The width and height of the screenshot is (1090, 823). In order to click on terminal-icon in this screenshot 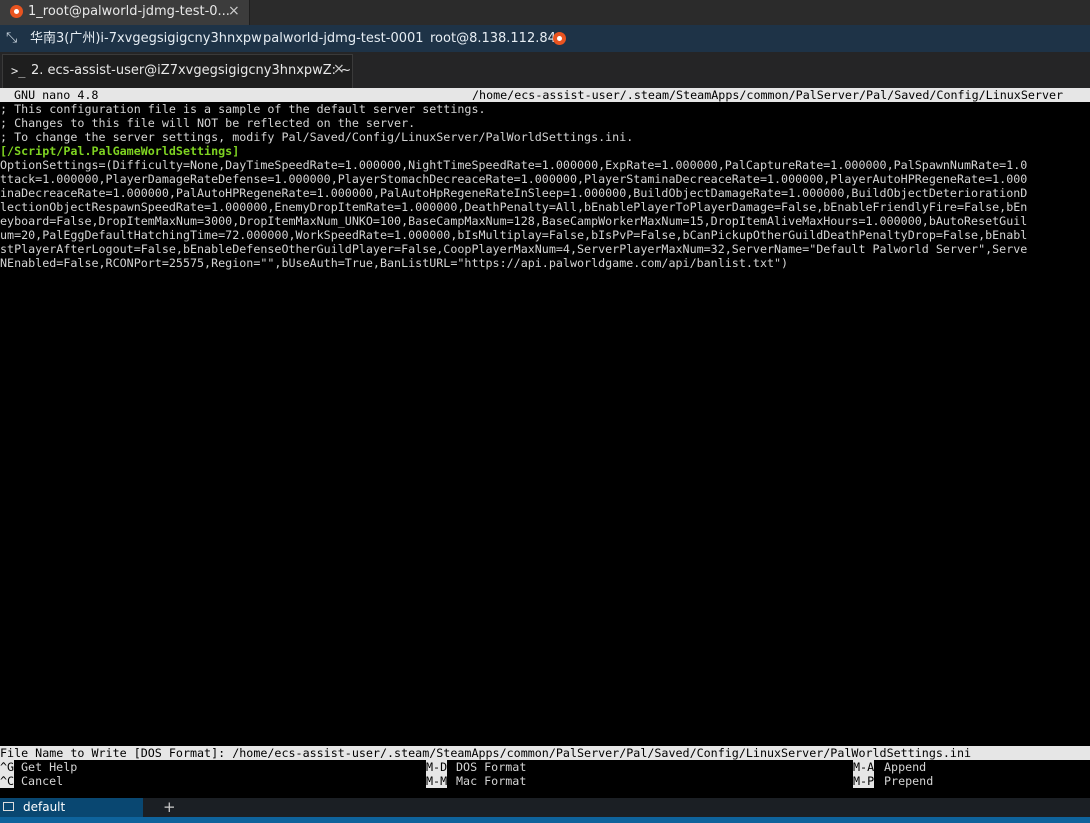, I will do `click(8, 806)`.